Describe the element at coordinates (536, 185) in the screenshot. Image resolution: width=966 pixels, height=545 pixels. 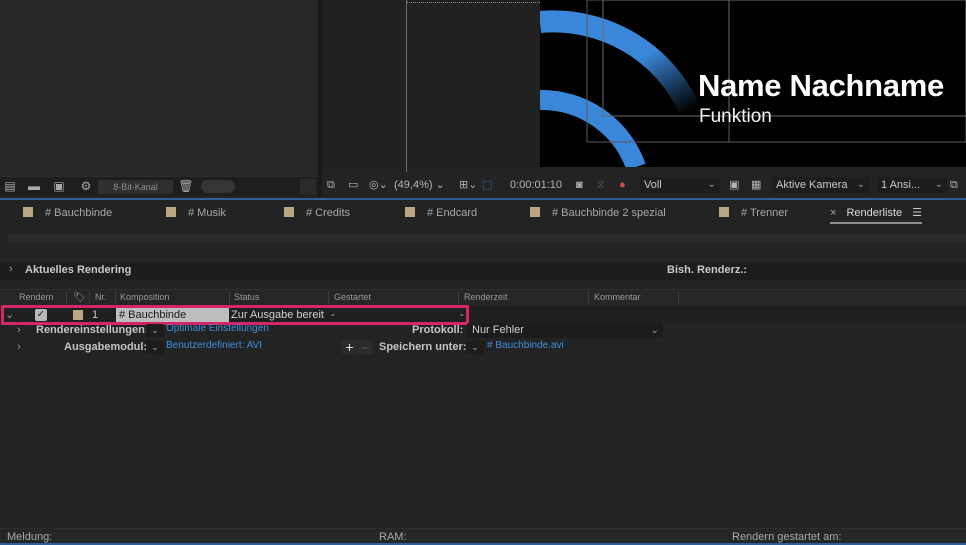
I see `timecode-display: 0:00:01:10` at that location.